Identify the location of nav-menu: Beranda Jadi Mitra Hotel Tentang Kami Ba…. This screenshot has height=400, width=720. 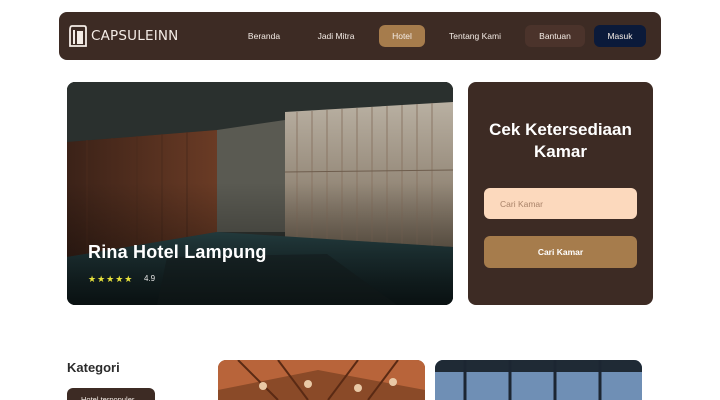
(360, 36).